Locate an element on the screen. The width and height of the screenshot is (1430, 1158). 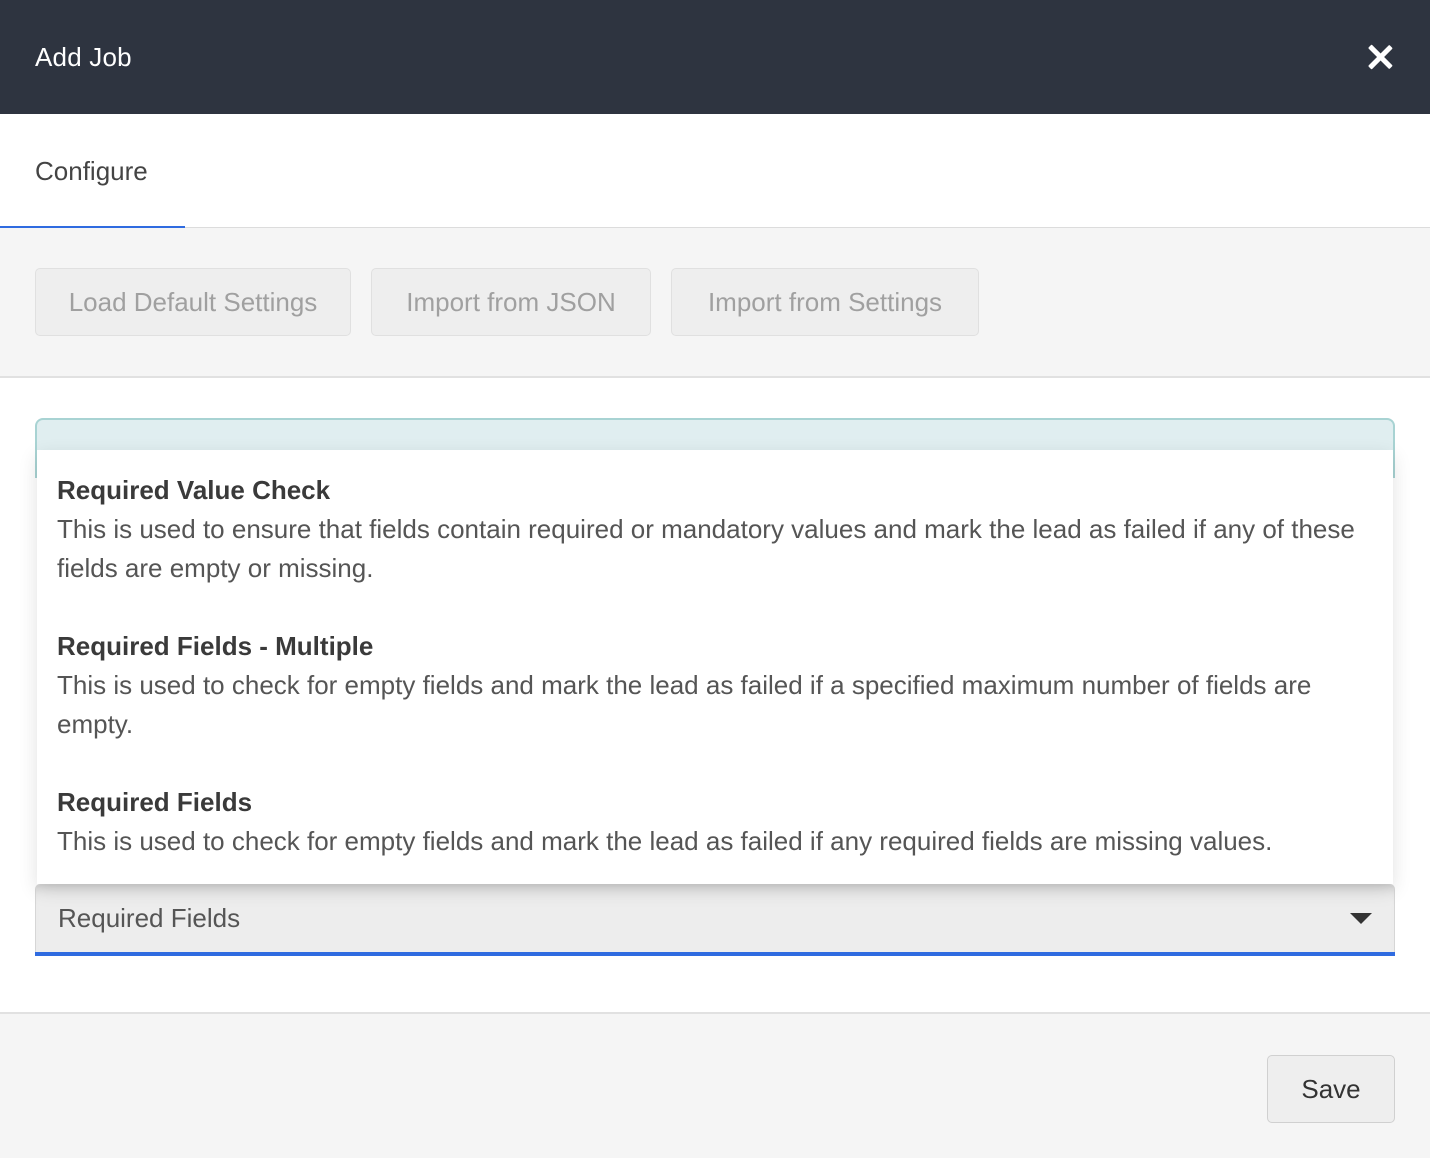
import-from-settings-button: Import from Settings is located at coordinates (825, 302).